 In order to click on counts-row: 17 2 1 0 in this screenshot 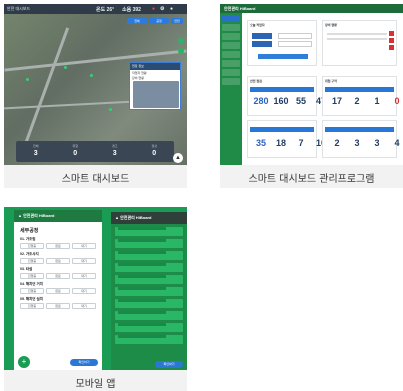, I will do `click(365, 101)`.